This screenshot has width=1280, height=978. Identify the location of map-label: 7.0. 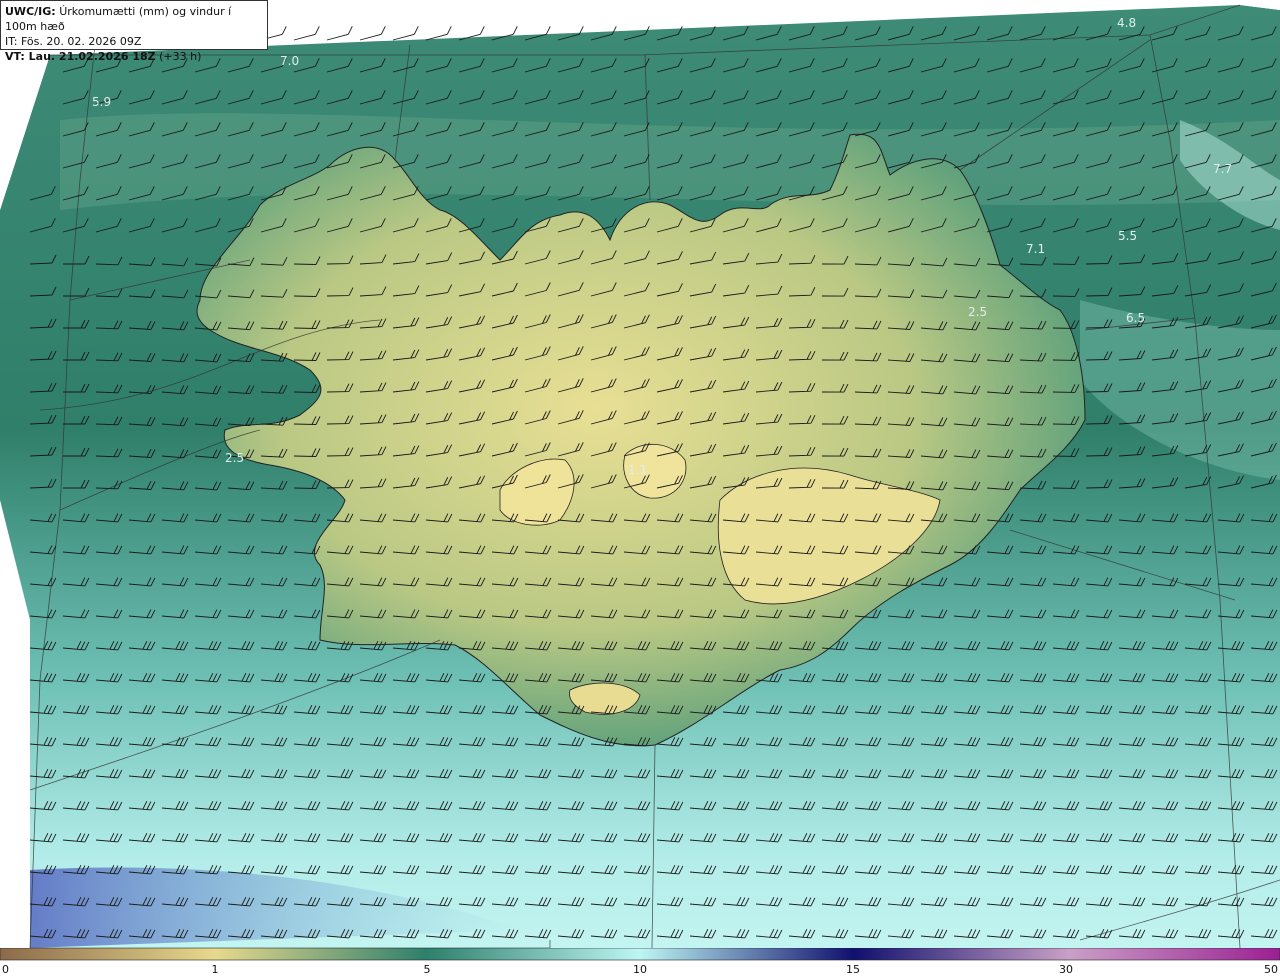
(289, 61).